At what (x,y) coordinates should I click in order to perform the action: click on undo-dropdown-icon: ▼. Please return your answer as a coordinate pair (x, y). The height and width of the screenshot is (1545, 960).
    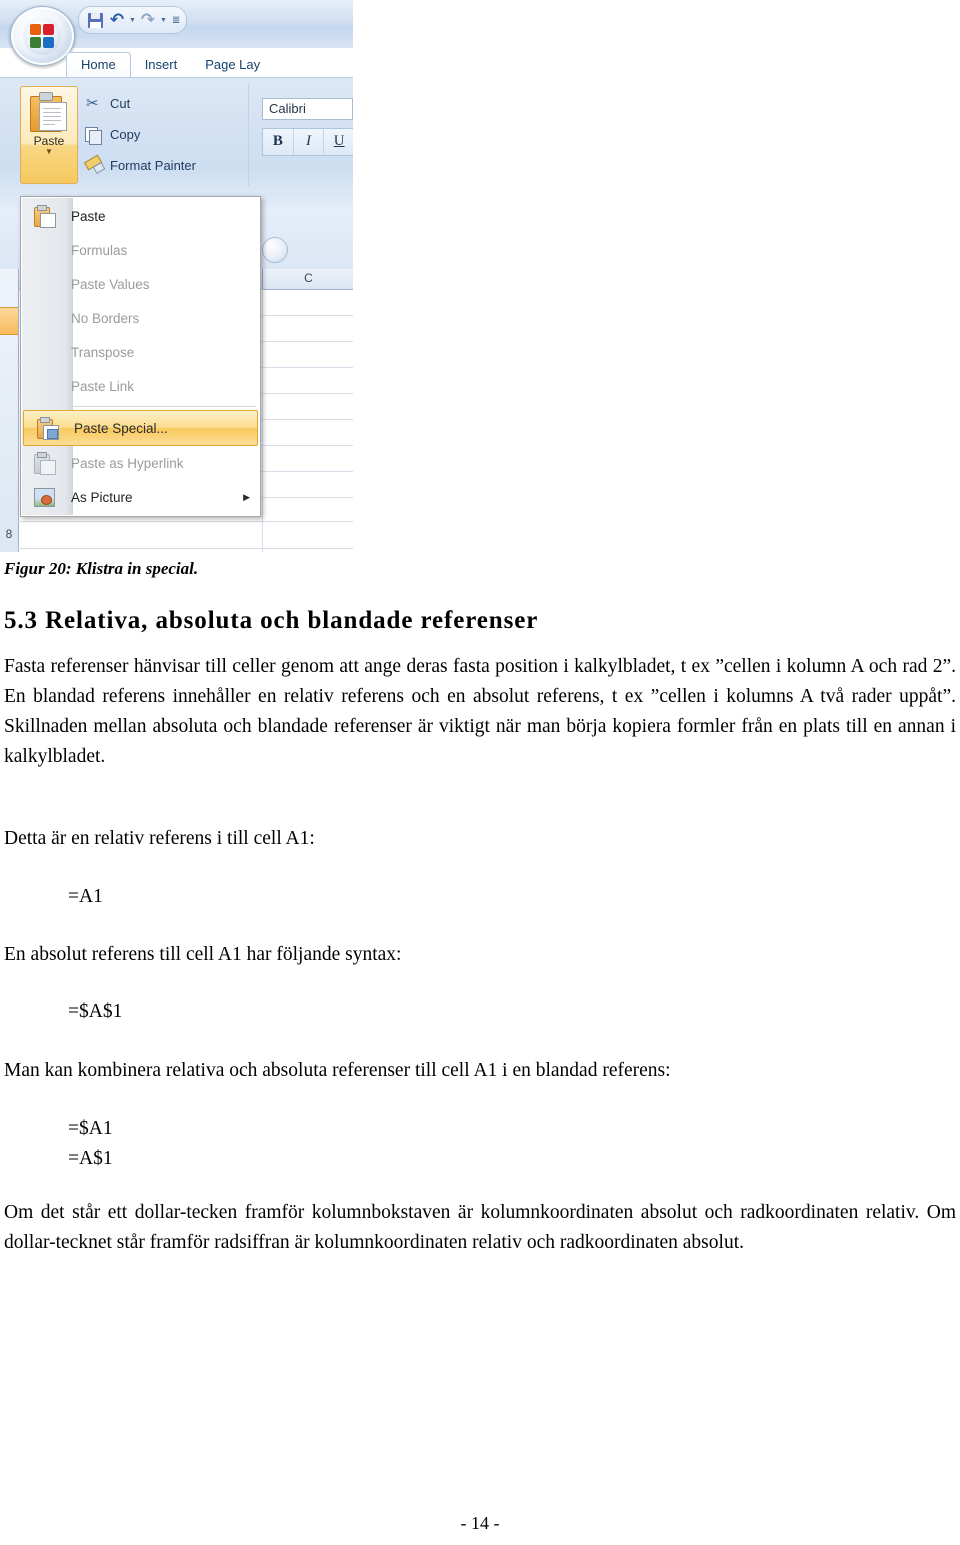
    Looking at the image, I should click on (132, 20).